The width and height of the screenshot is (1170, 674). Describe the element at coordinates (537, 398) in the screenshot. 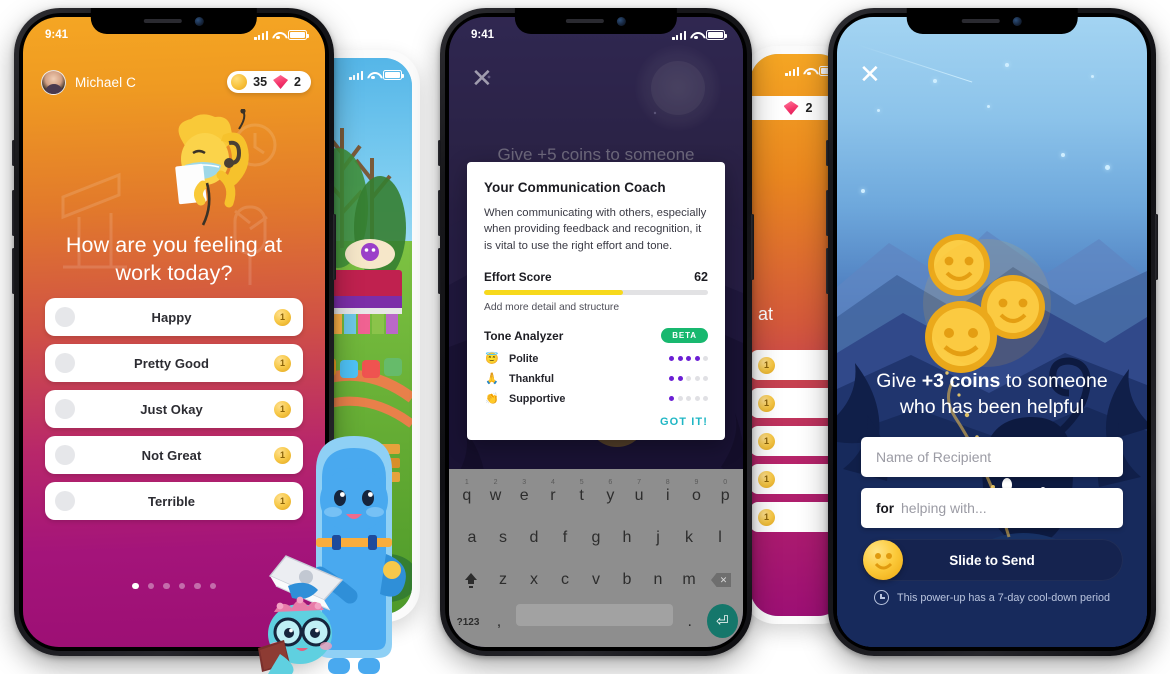

I see `tone-name: Supportive` at that location.